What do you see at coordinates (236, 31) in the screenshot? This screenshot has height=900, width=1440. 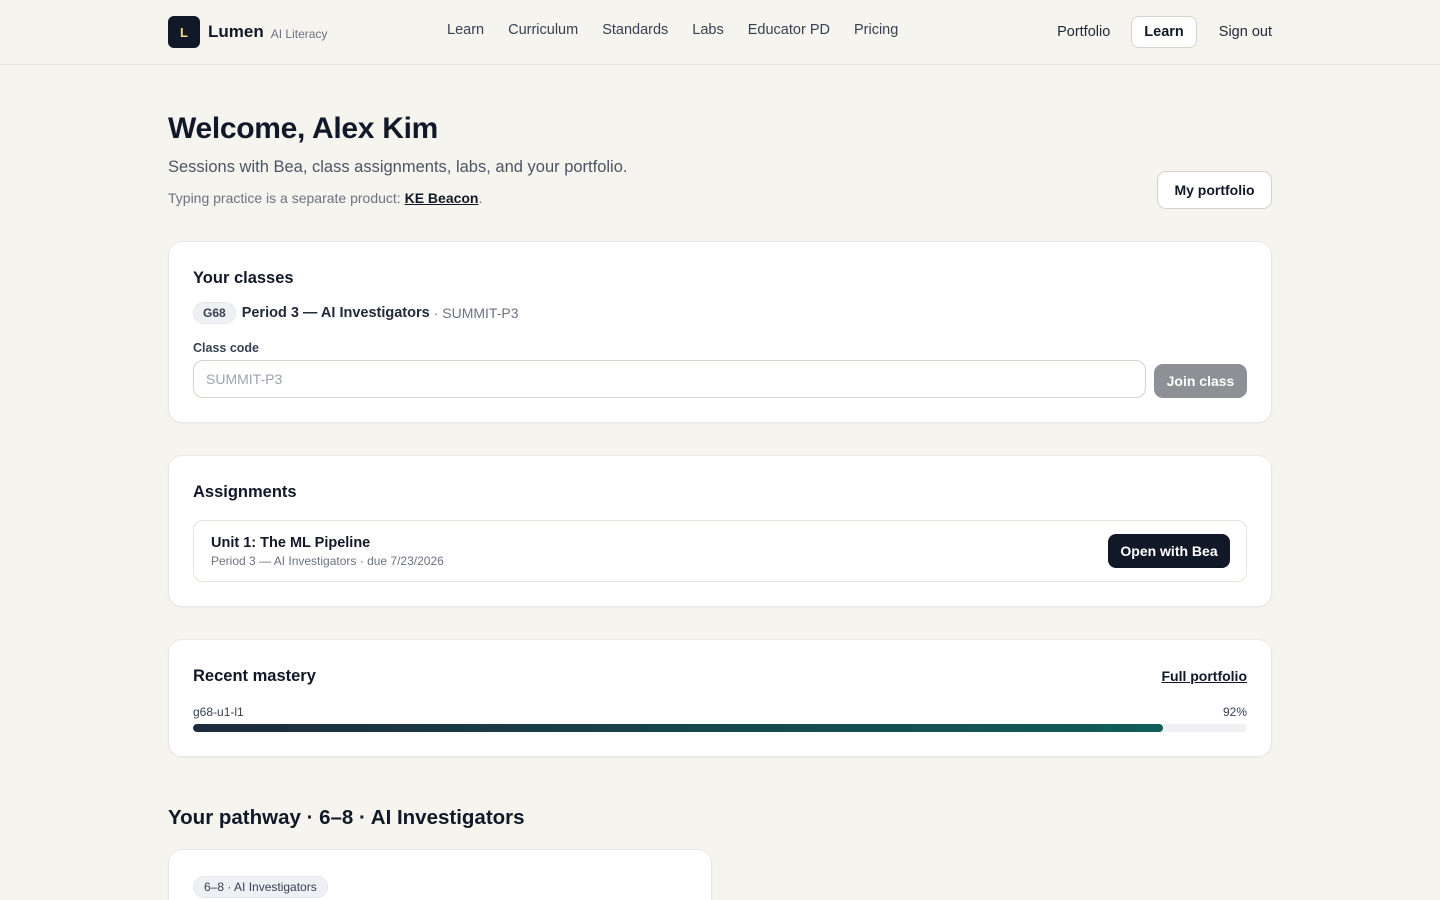 I see `brand-name: Lumen` at bounding box center [236, 31].